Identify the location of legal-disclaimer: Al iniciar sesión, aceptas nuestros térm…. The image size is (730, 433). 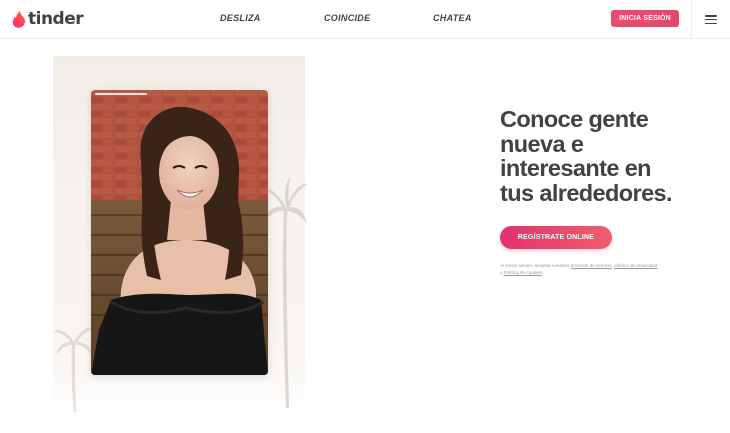
(580, 269).